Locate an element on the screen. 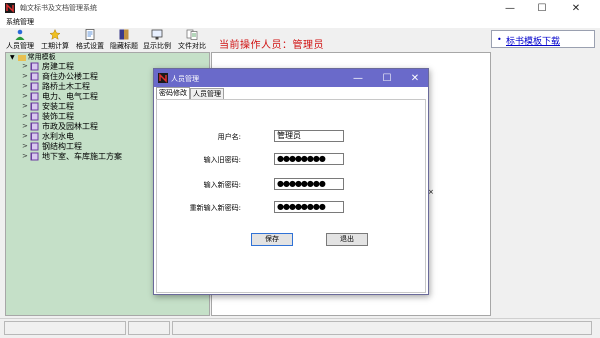  user-manage-icon is located at coordinates (20, 34).